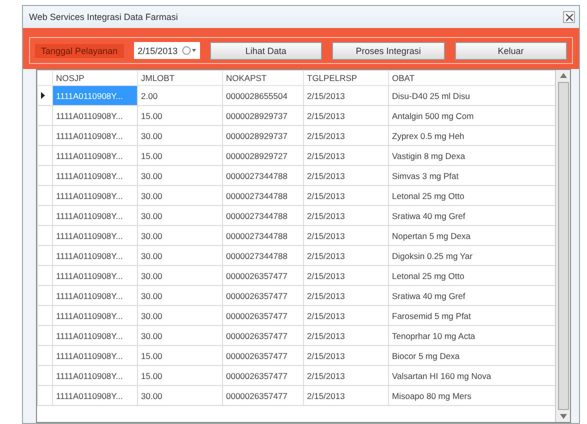 Image resolution: width=587 pixels, height=424 pixels. Describe the element at coordinates (346, 78) in the screenshot. I see `column-header: TGLPELRSP` at that location.